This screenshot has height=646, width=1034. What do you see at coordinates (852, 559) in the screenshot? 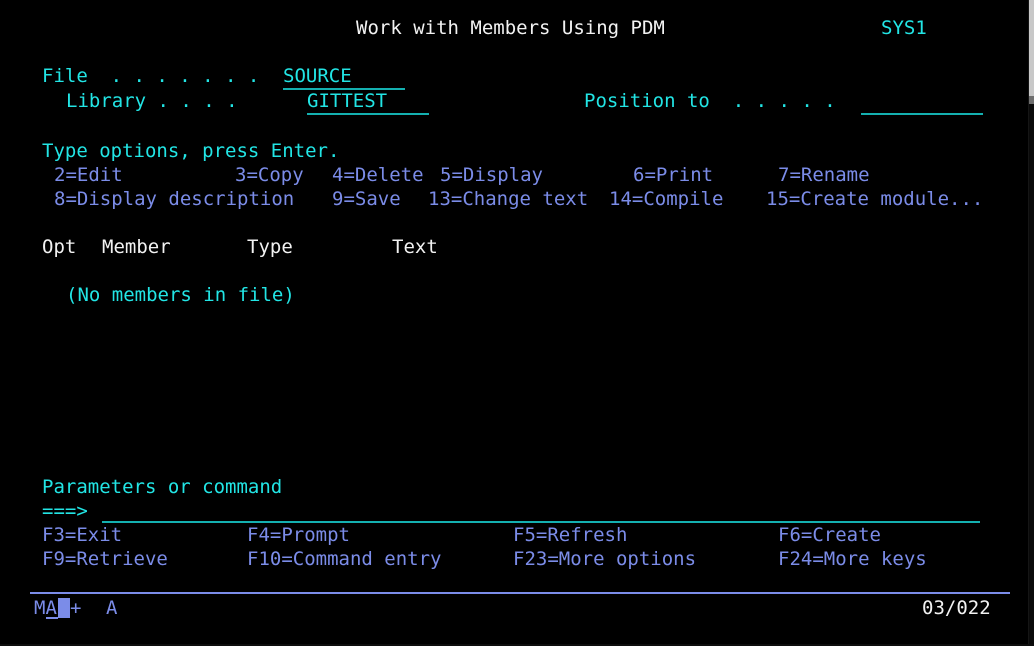
I see `function-key-f24: F24=More keys` at bounding box center [852, 559].